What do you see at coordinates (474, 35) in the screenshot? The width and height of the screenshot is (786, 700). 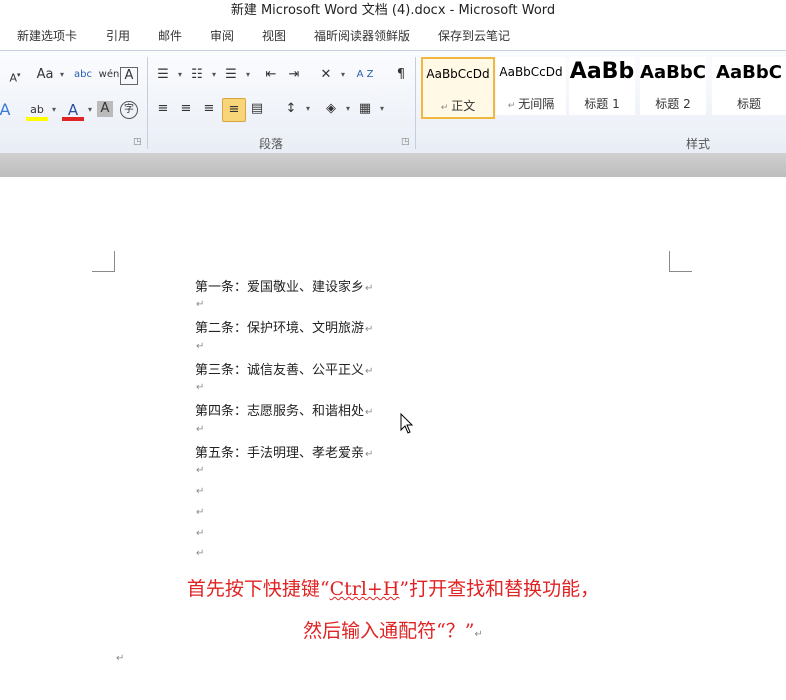 I see `tab-save-cloud-notes: 保存到云笔记` at bounding box center [474, 35].